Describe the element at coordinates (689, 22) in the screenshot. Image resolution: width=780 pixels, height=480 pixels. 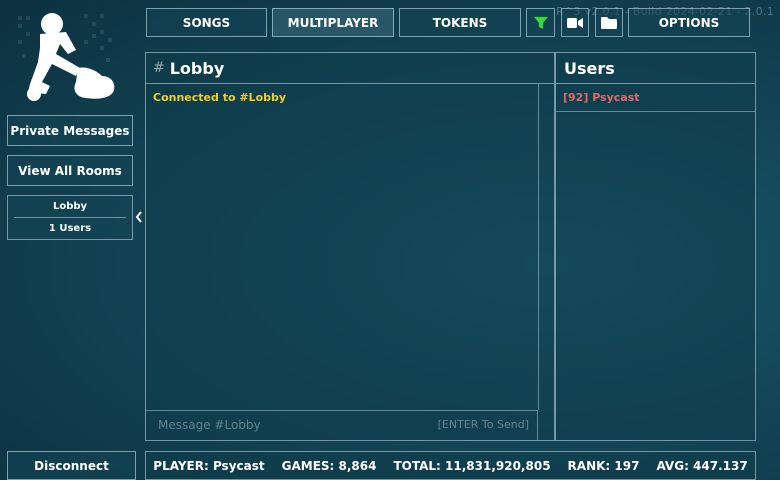
I see `nav-options-button: OPTIONS` at that location.